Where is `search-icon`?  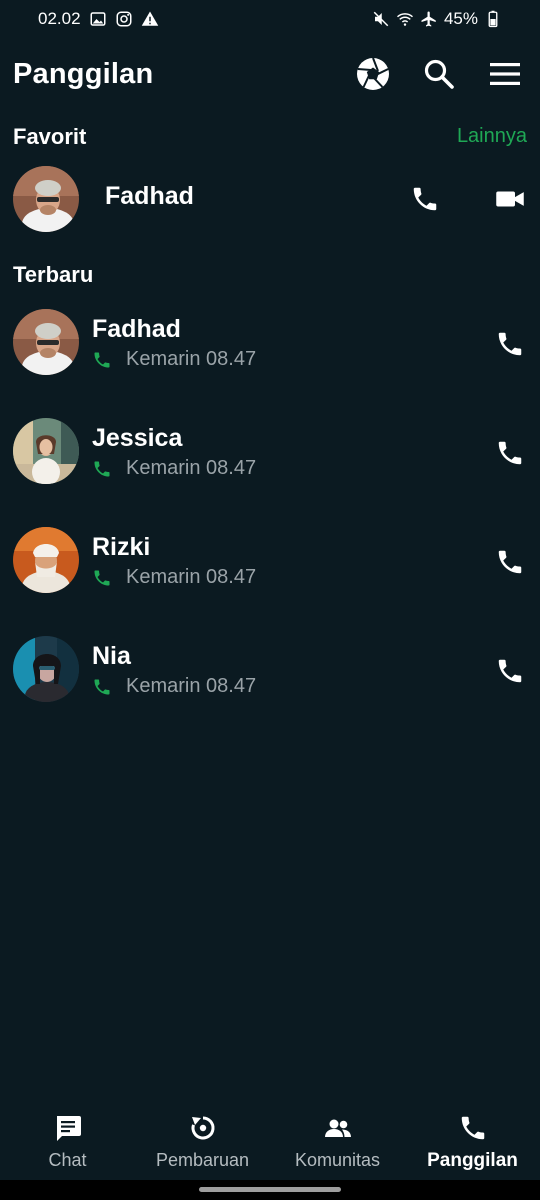 search-icon is located at coordinates (439, 74).